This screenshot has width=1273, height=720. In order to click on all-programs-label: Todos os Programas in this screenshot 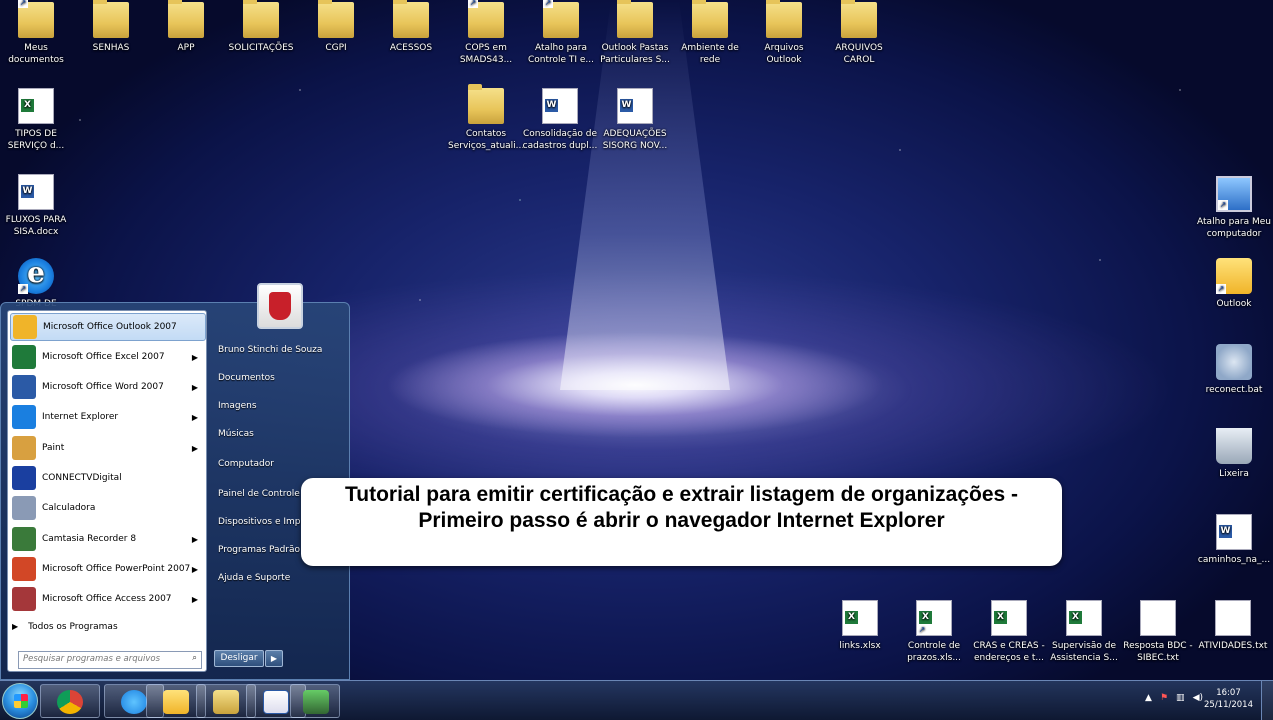, I will do `click(73, 627)`.